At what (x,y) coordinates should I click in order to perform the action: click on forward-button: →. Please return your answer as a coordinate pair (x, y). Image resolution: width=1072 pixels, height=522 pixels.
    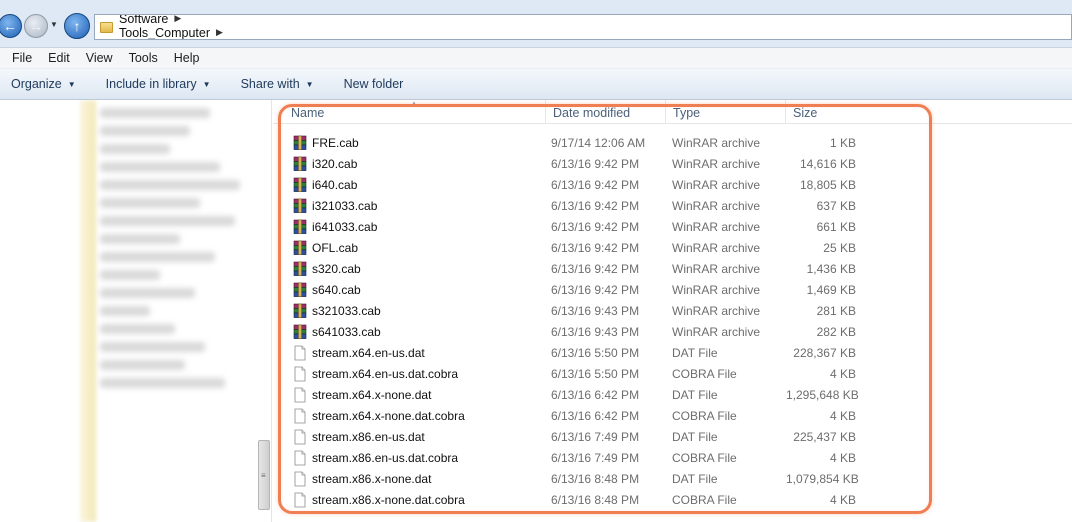
    Looking at the image, I should click on (36, 26).